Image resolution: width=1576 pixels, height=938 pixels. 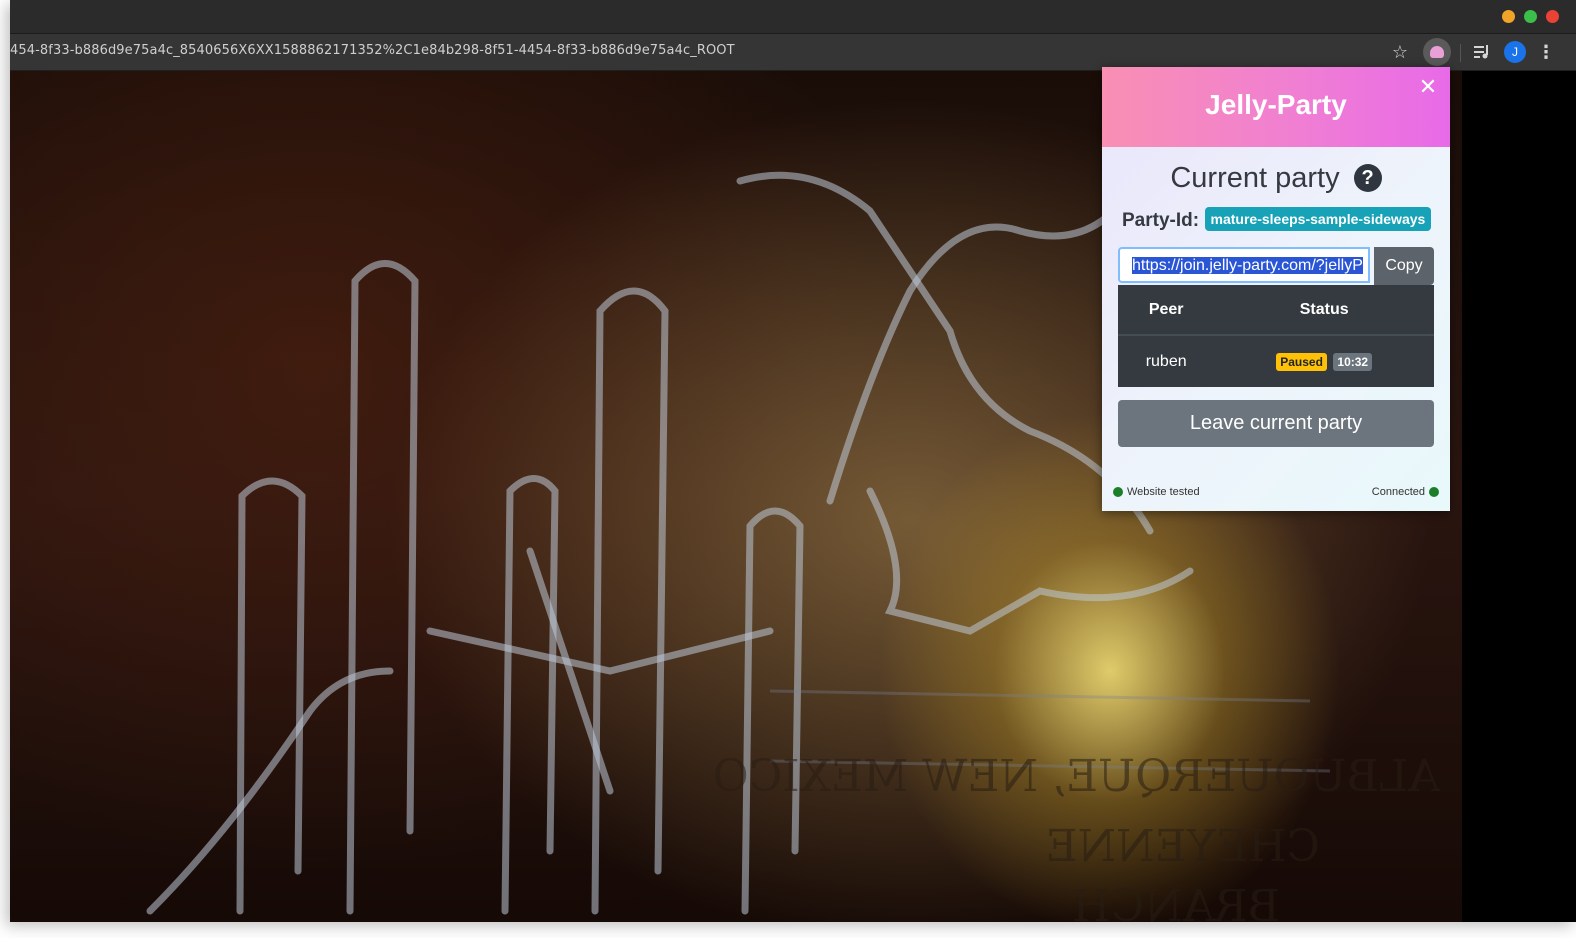 I want to click on column-header-peer: Peer, so click(x=1166, y=310).